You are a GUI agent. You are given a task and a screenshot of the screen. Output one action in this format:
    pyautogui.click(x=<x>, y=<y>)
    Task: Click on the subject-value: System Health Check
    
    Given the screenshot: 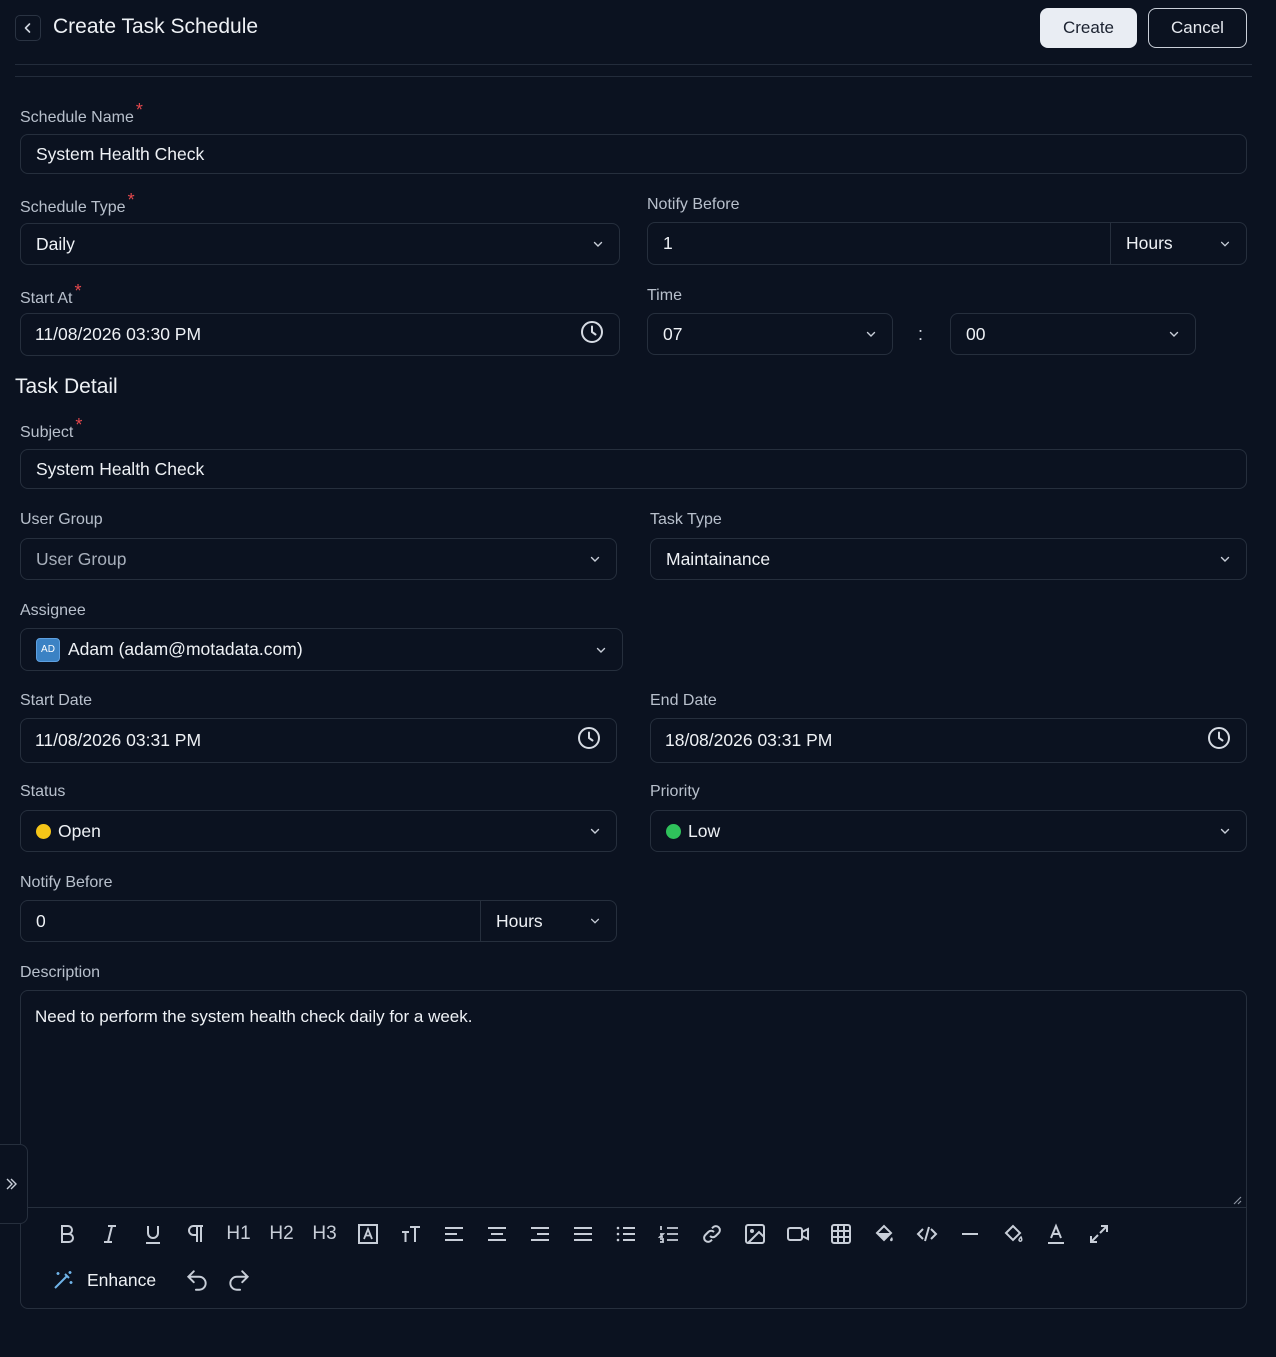 What is the action you would take?
    pyautogui.click(x=120, y=468)
    